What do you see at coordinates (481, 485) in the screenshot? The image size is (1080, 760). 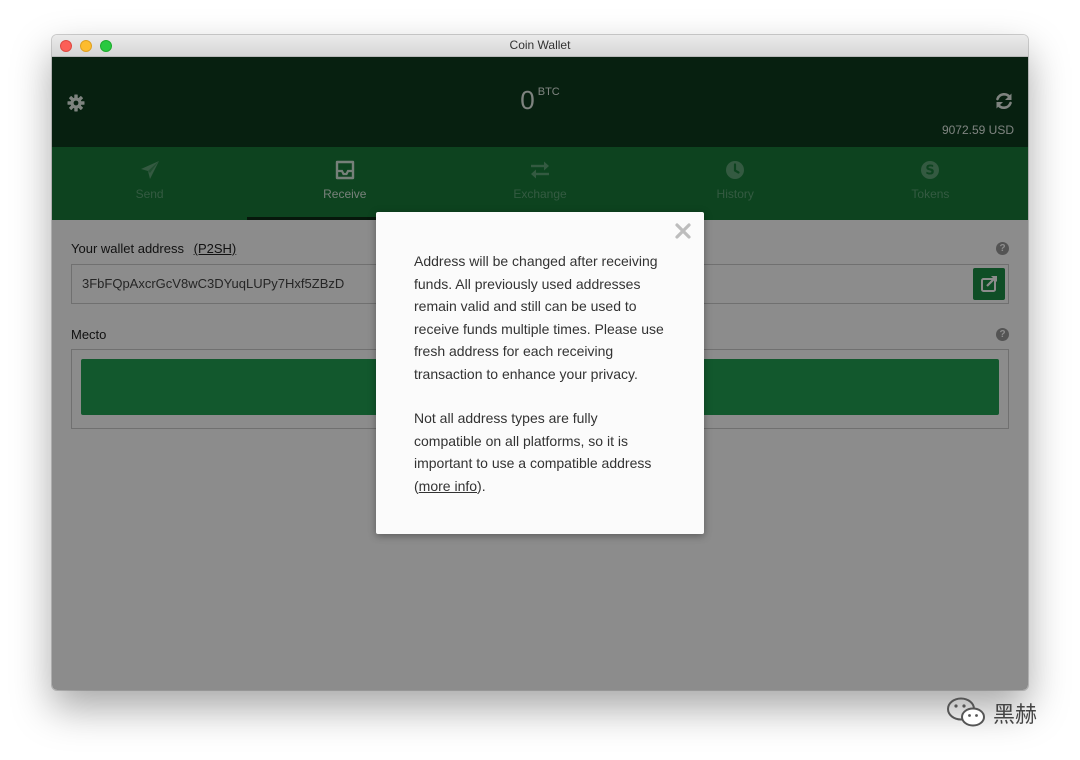 I see `modal-paragraph-2-suffix: ).` at bounding box center [481, 485].